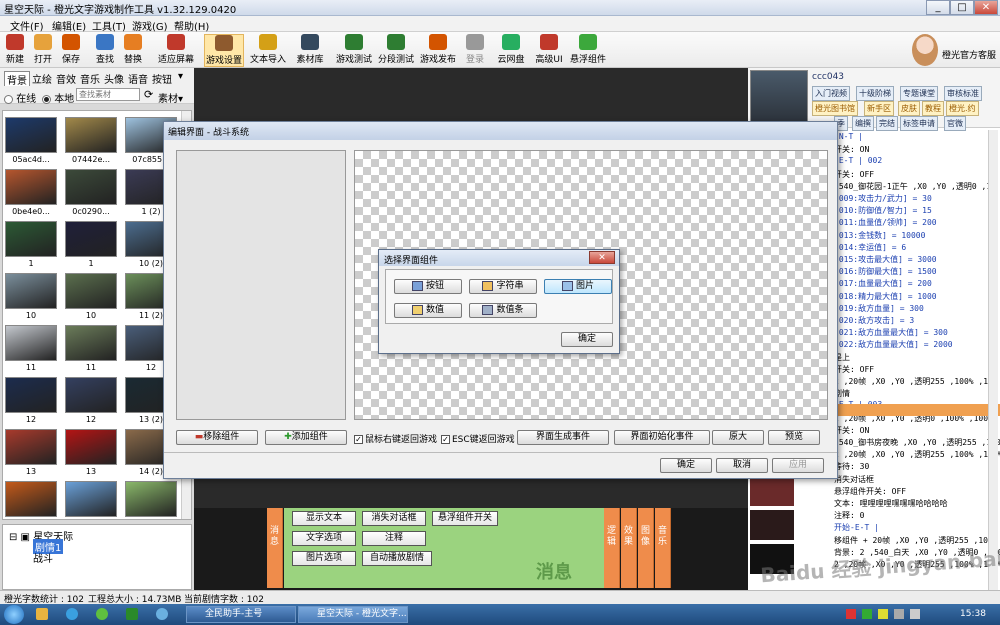 This screenshot has height=625, width=1000. Describe the element at coordinates (191, 25) in the screenshot. I see `menu-help: 帮助(H)` at that location.